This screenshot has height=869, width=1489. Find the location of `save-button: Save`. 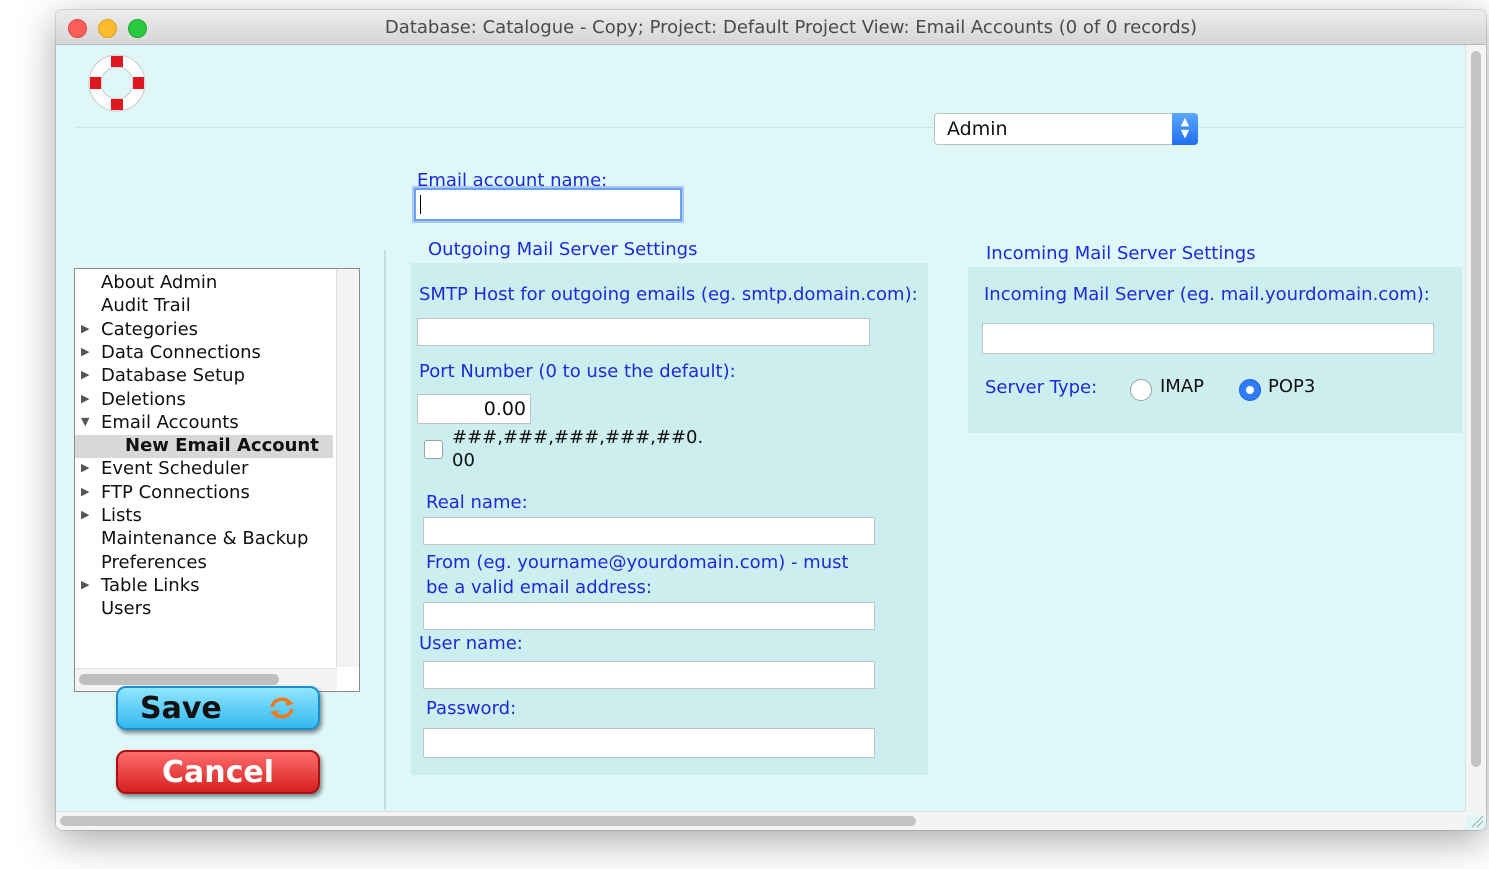

save-button: Save is located at coordinates (218, 708).